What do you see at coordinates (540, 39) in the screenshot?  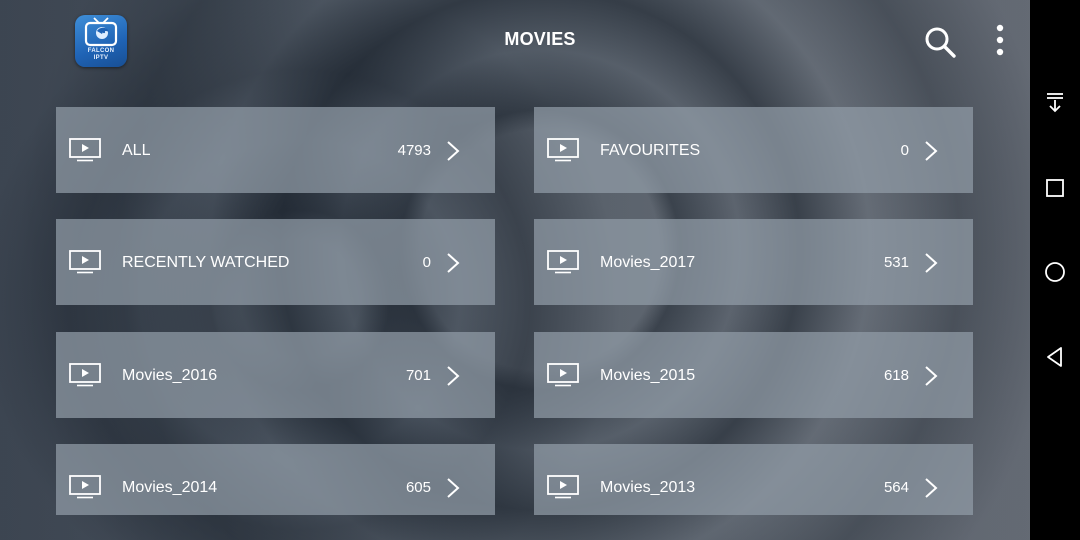 I see `page-title: MOVIES` at bounding box center [540, 39].